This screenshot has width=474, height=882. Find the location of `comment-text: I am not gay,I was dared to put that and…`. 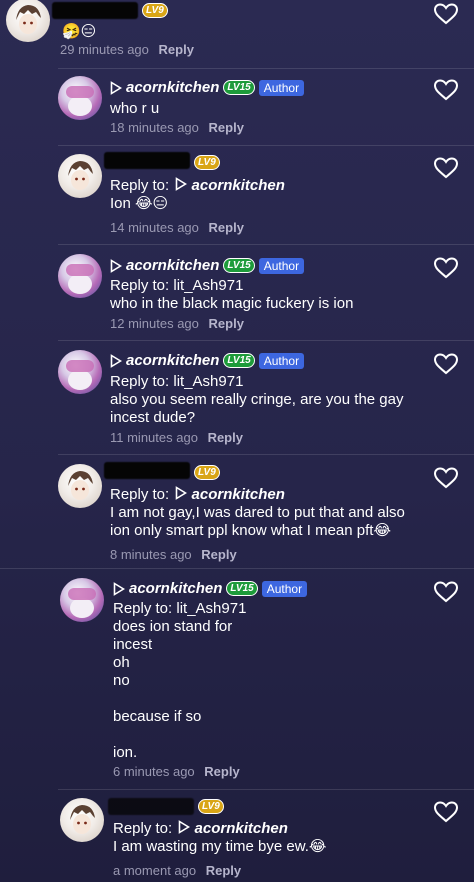

comment-text: I am not gay,I was dared to put that and… is located at coordinates (257, 512).